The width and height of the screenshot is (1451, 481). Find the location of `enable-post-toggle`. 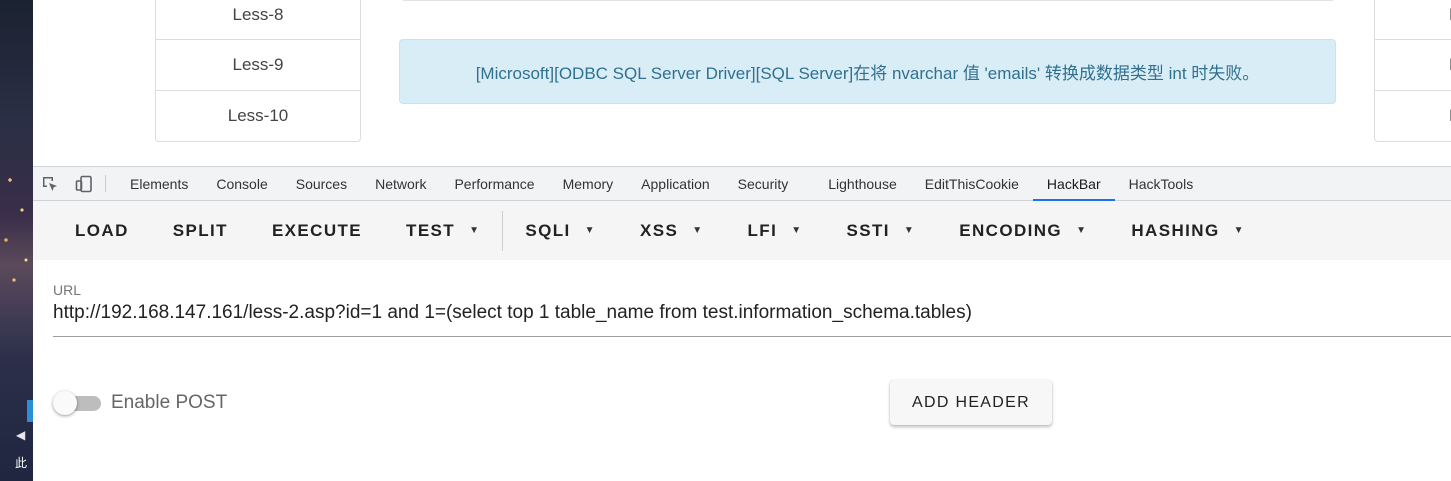

enable-post-toggle is located at coordinates (77, 403).